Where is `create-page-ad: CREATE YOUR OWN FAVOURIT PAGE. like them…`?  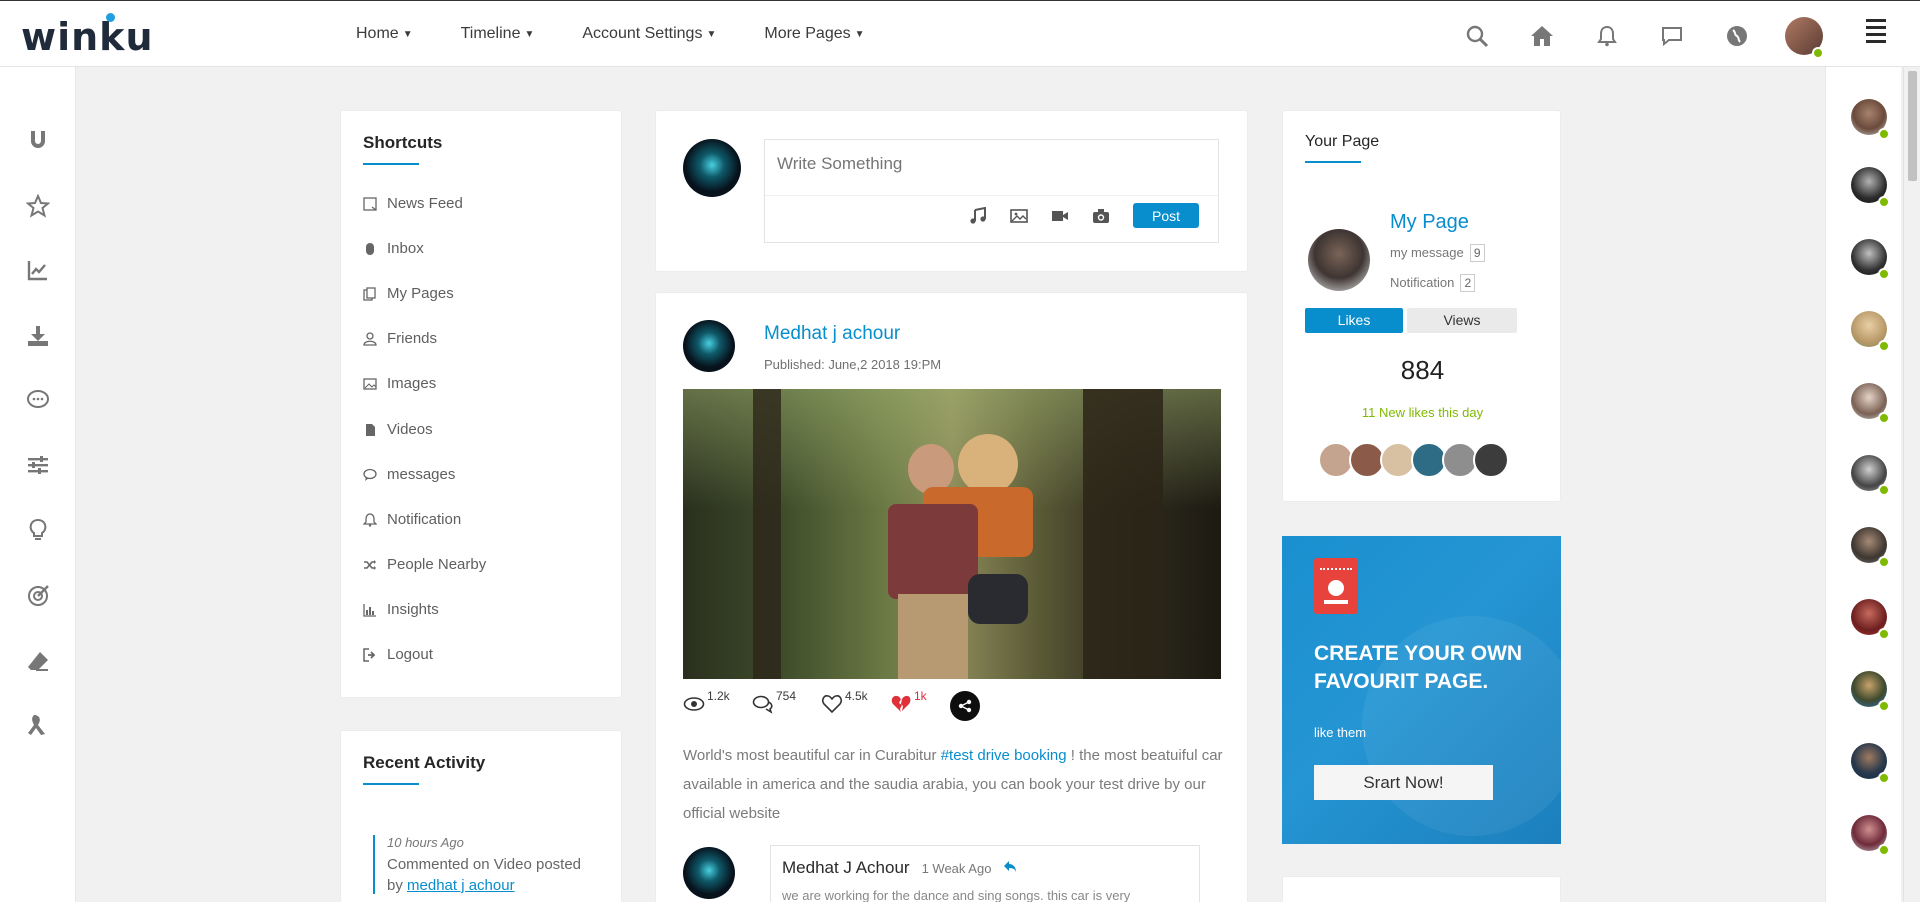
create-page-ad: CREATE YOUR OWN FAVOURIT PAGE. like them… is located at coordinates (1421, 690).